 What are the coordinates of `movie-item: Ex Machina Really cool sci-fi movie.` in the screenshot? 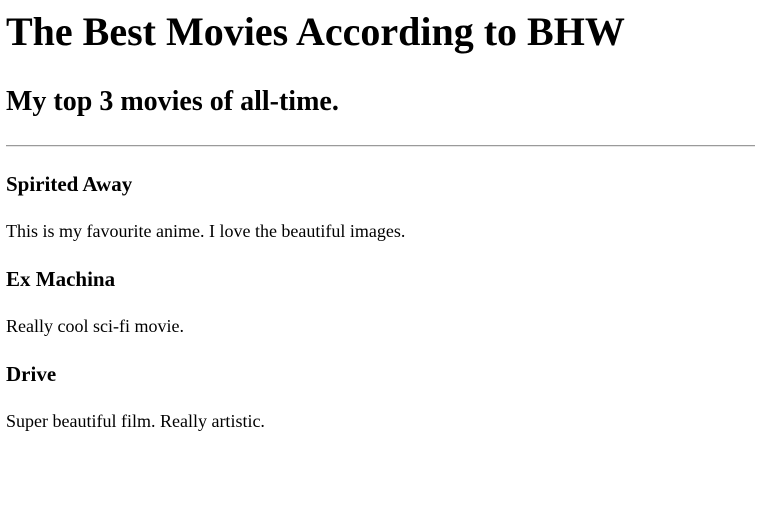 It's located at (380, 302).